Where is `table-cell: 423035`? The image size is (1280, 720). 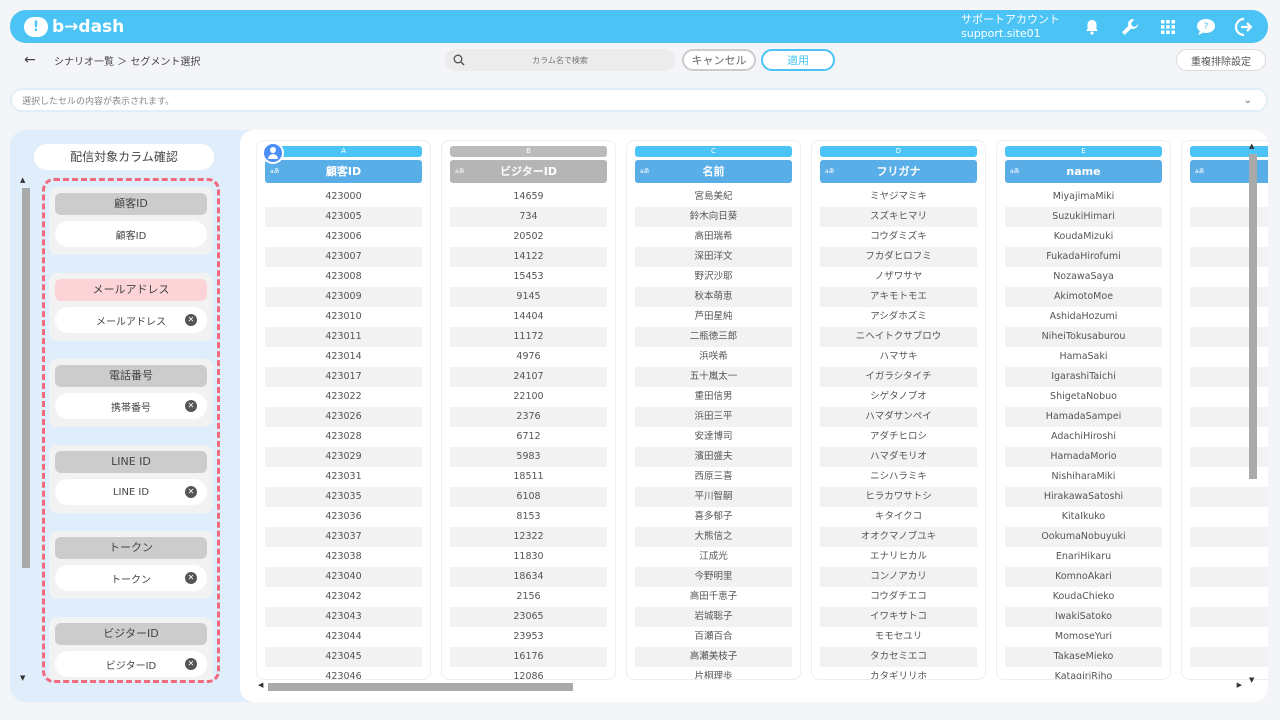
table-cell: 423035 is located at coordinates (343, 497).